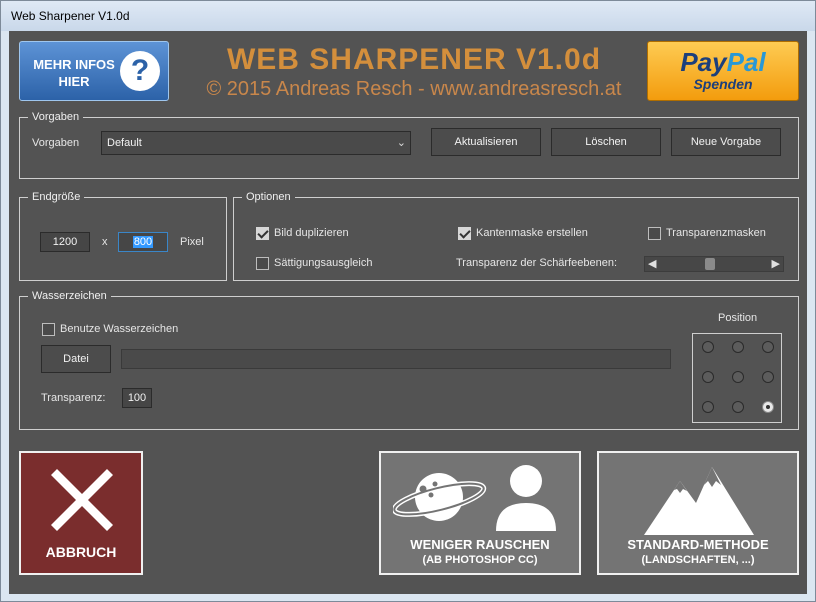  Describe the element at coordinates (480, 544) in the screenshot. I see `less-noise-title: WENIGER RAUSCHEN` at that location.